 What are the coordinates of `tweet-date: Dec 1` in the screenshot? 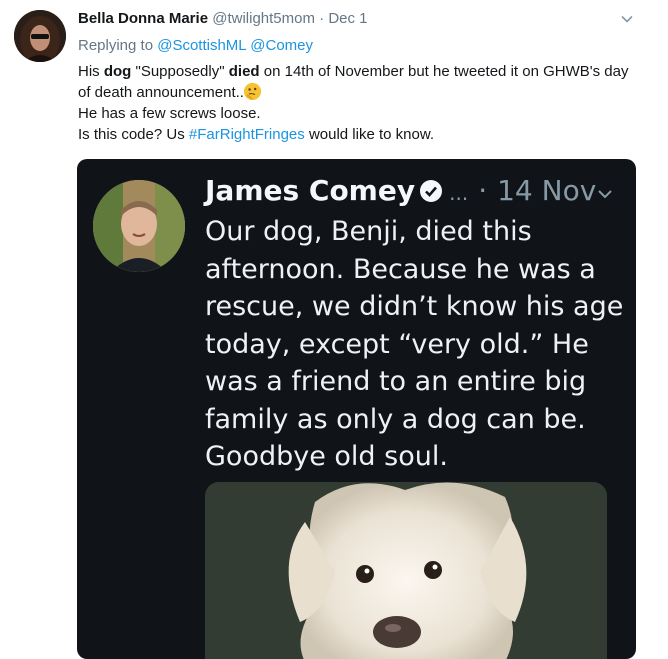 It's located at (347, 18).